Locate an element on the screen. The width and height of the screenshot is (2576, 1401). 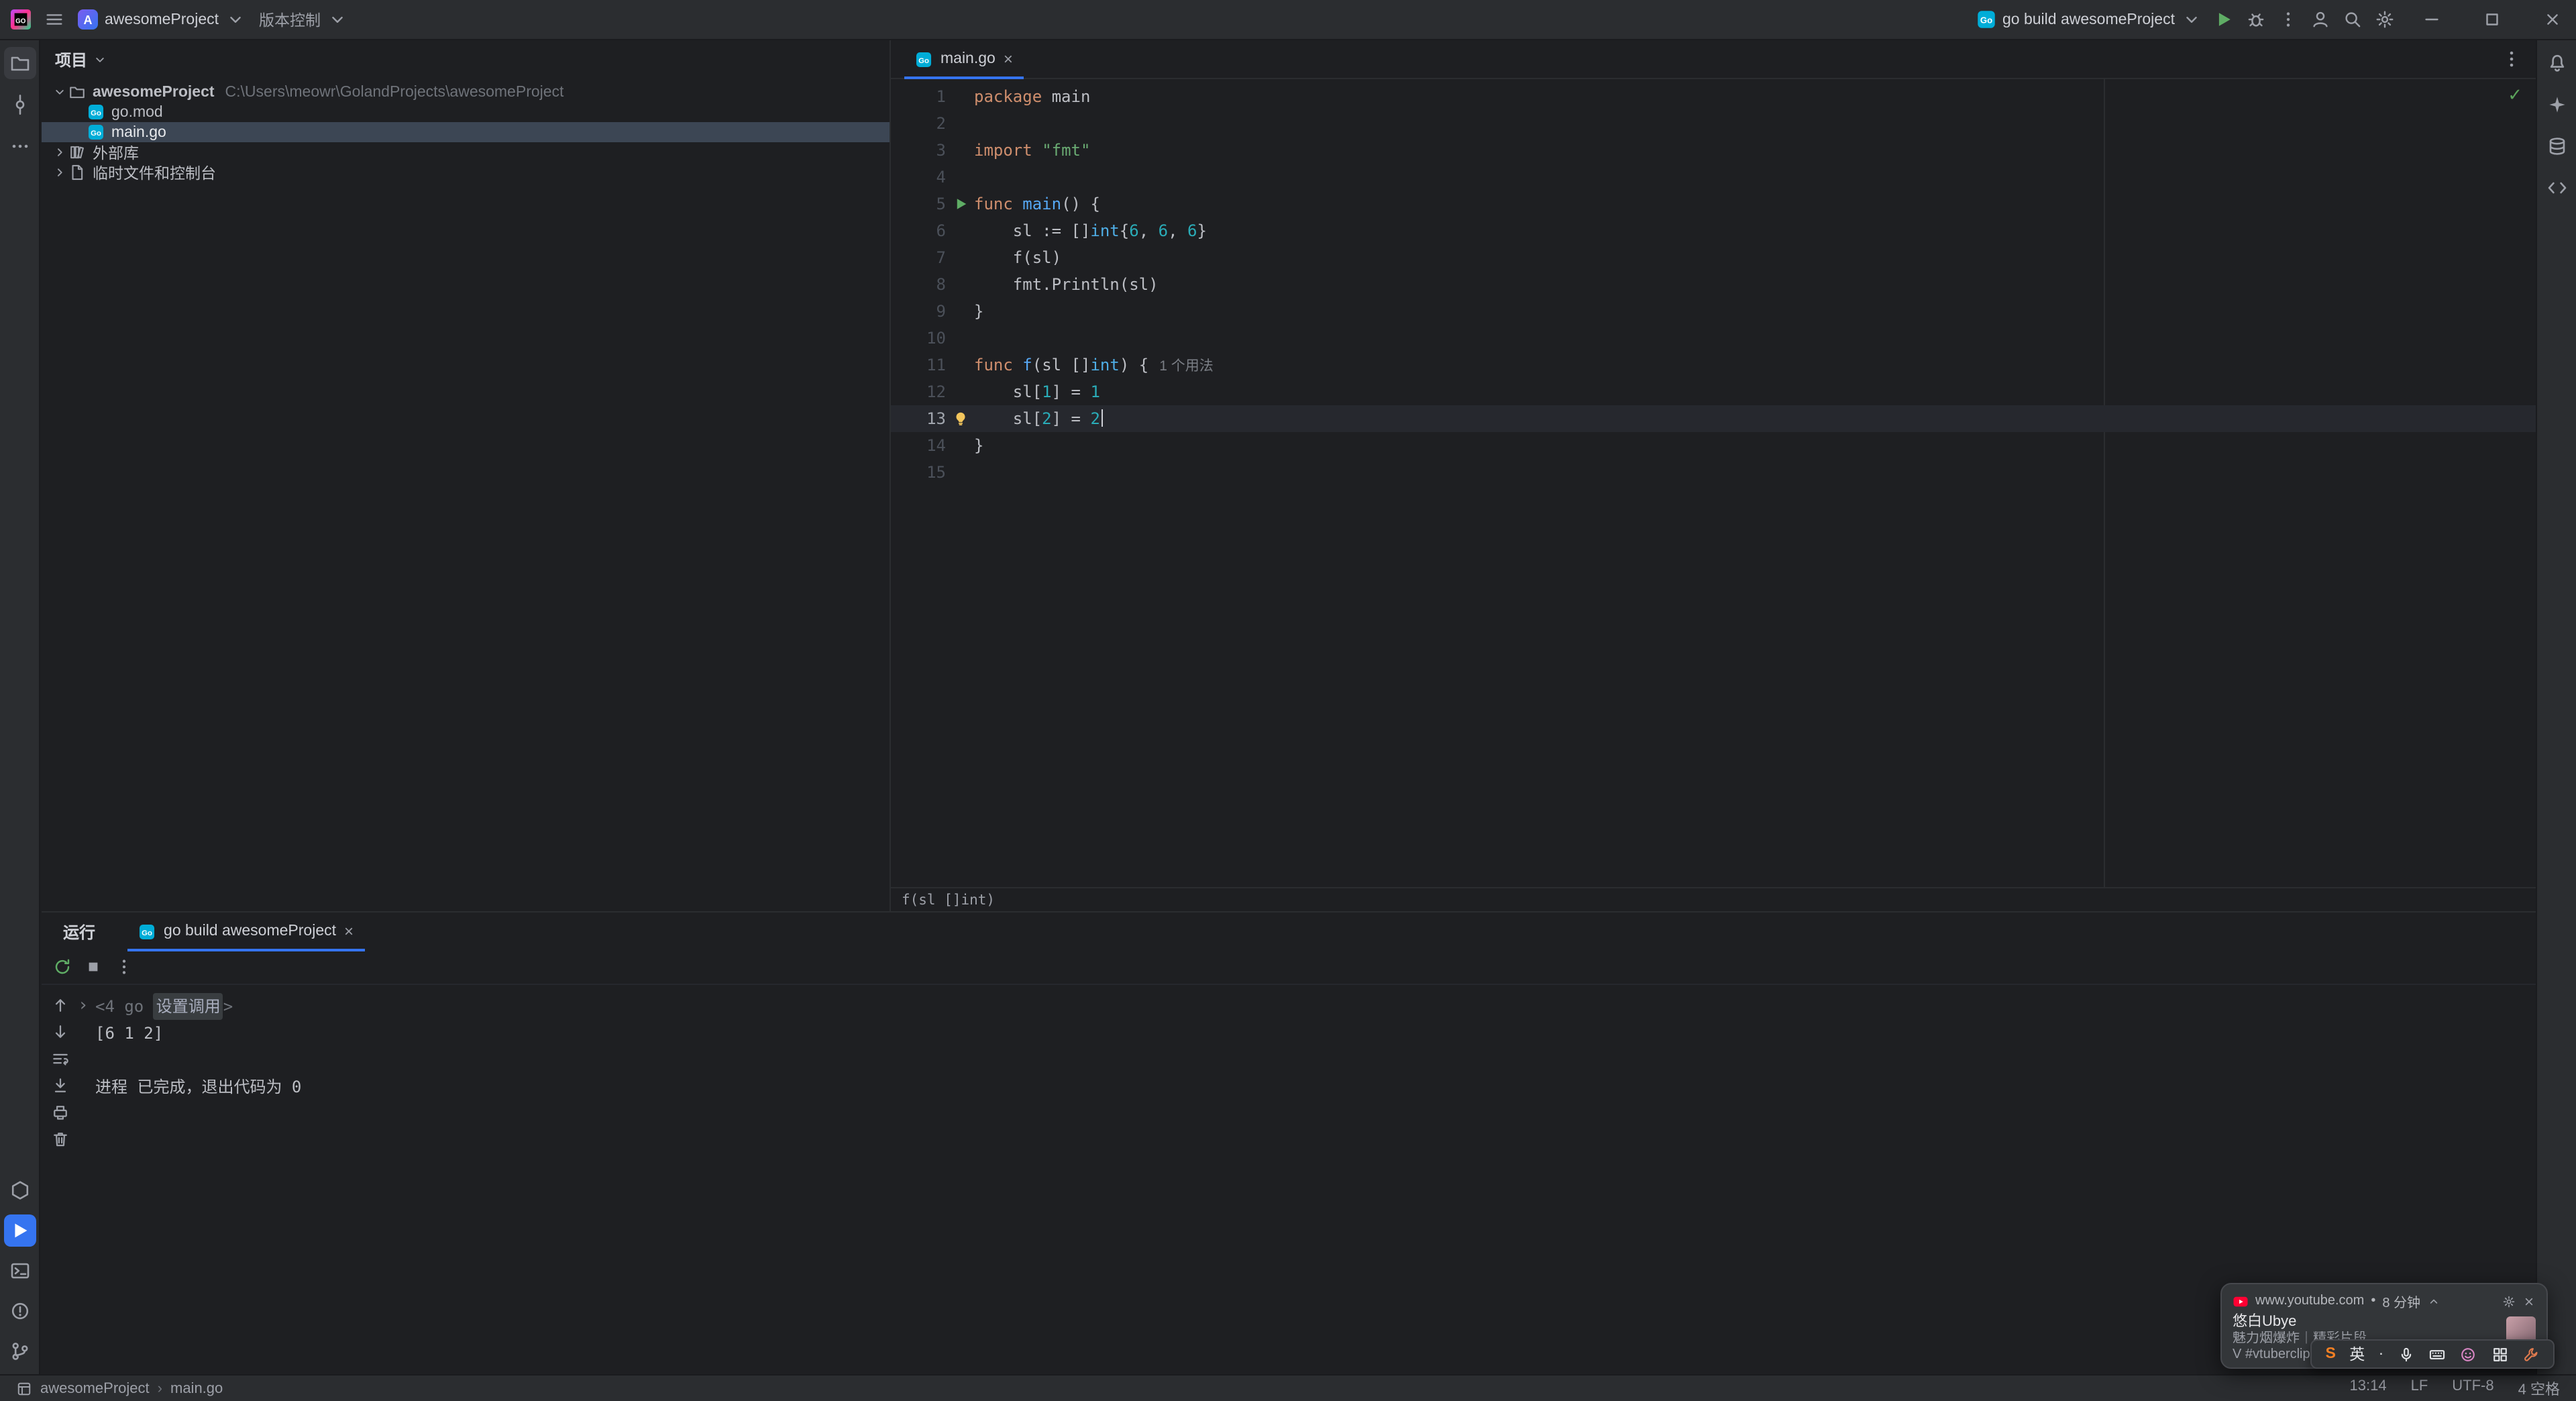
next-occurrence-icon is located at coordinates (60, 1032).